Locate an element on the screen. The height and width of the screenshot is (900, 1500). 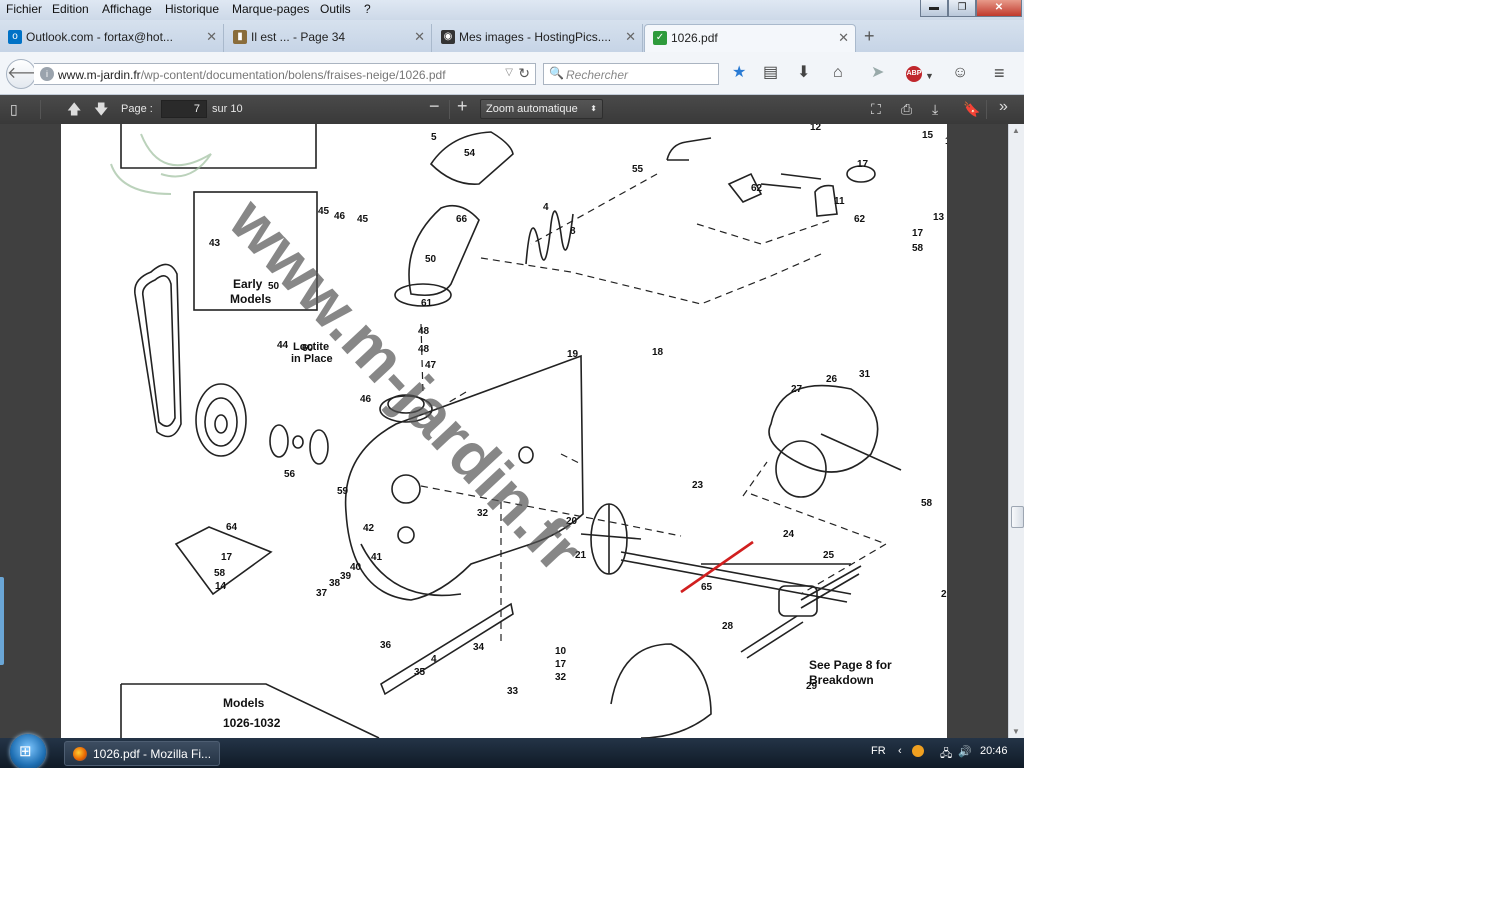
tab-hostingpics: ◉ Mes images - HostingPics.... ✕ is located at coordinates (538, 38).